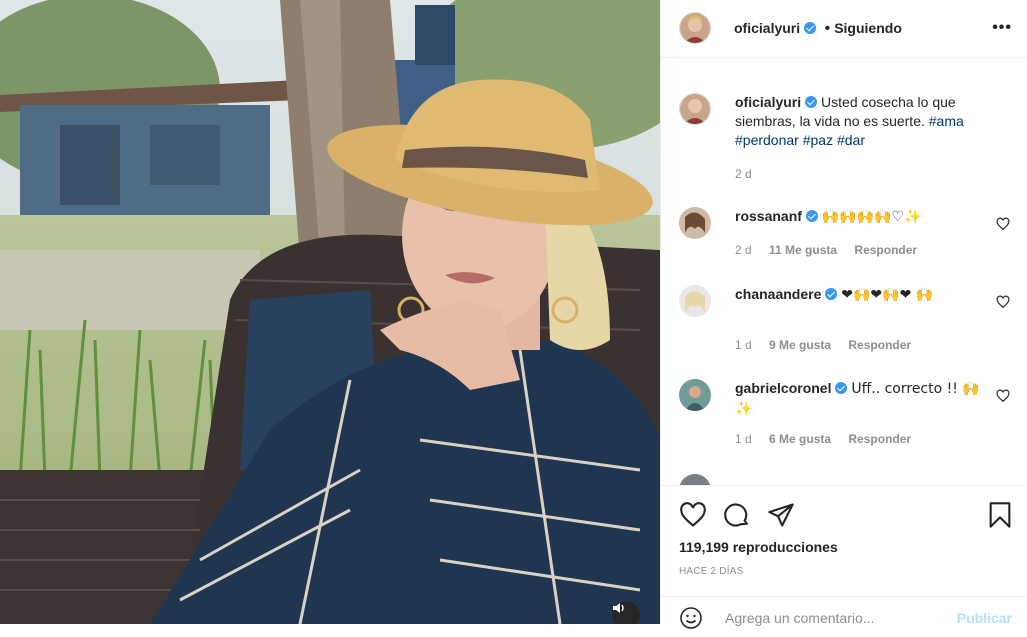  I want to click on caption-username: oficialyuri, so click(768, 102).